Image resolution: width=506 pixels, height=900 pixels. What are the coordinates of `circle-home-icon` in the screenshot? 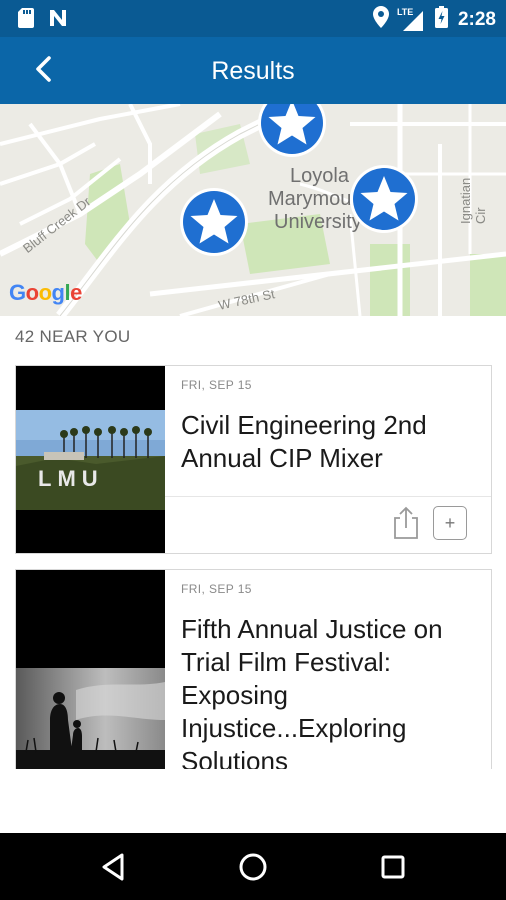 It's located at (253, 870).